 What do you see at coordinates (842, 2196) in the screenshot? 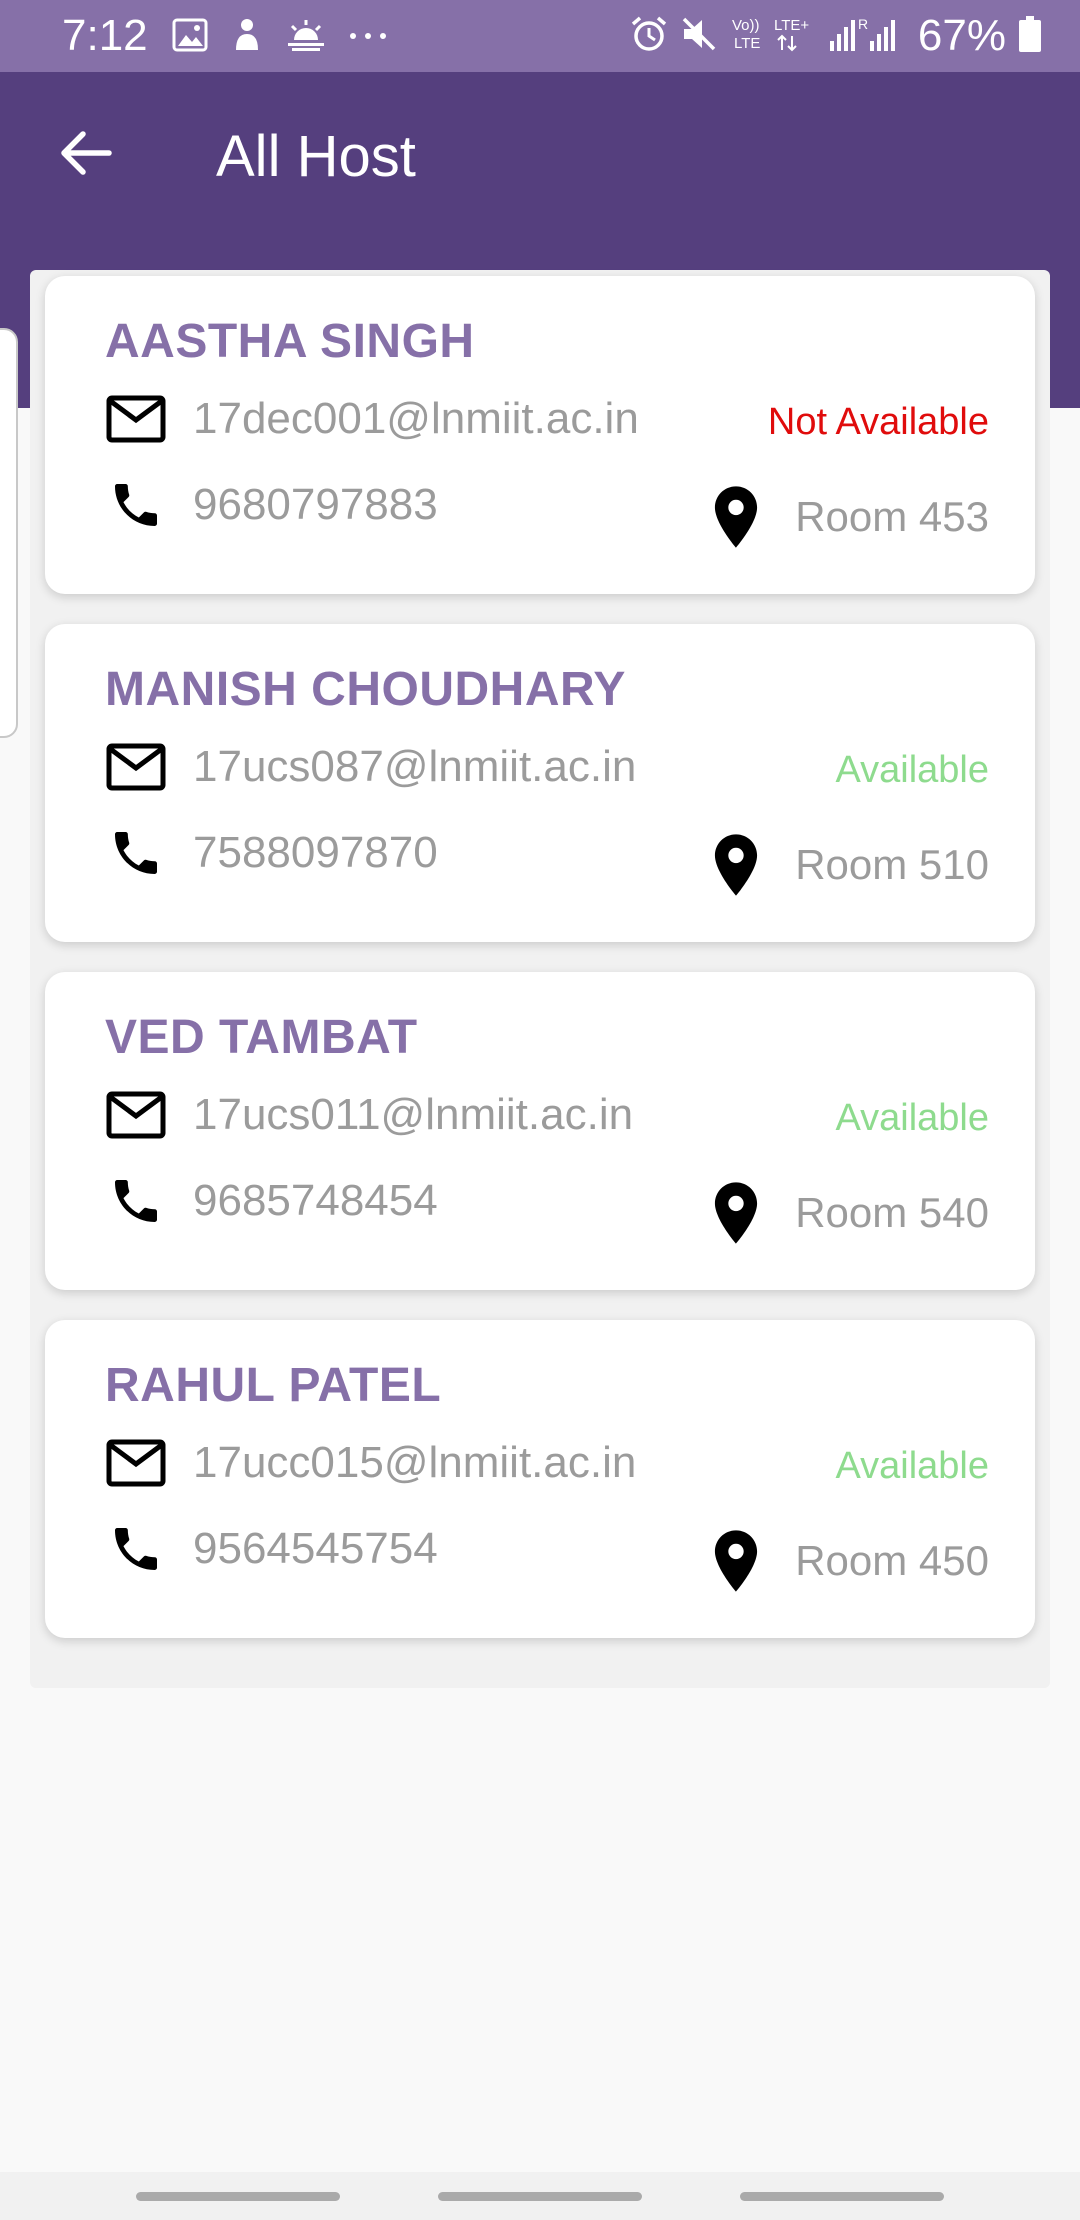
I see `system-back-button` at bounding box center [842, 2196].